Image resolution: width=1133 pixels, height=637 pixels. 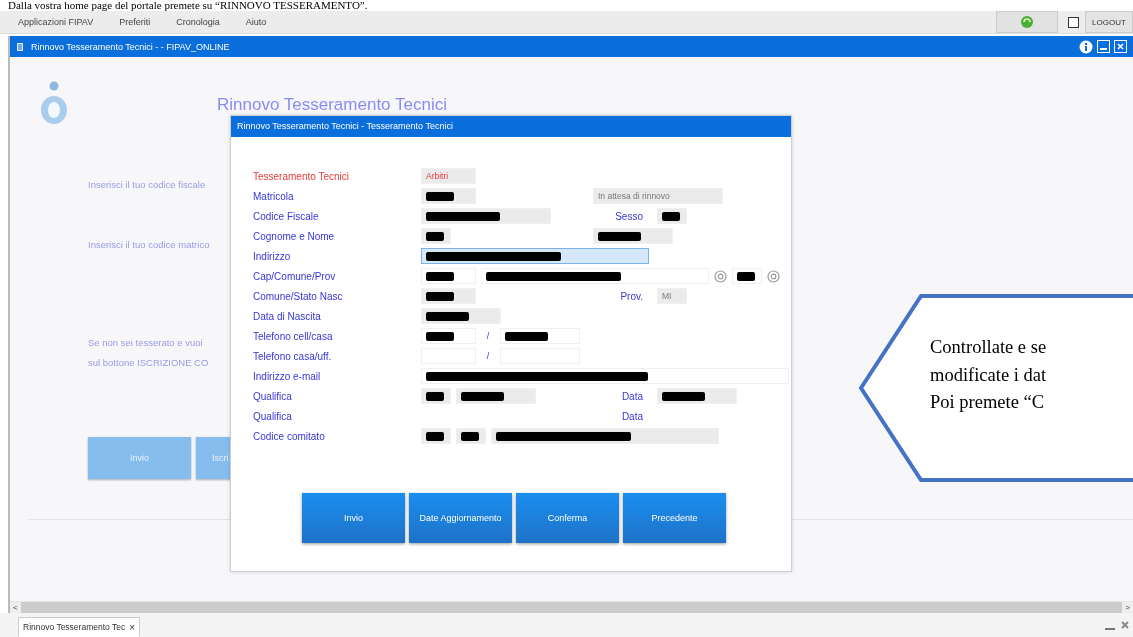 What do you see at coordinates (135, 22) in the screenshot?
I see `menu-item: Preferiti` at bounding box center [135, 22].